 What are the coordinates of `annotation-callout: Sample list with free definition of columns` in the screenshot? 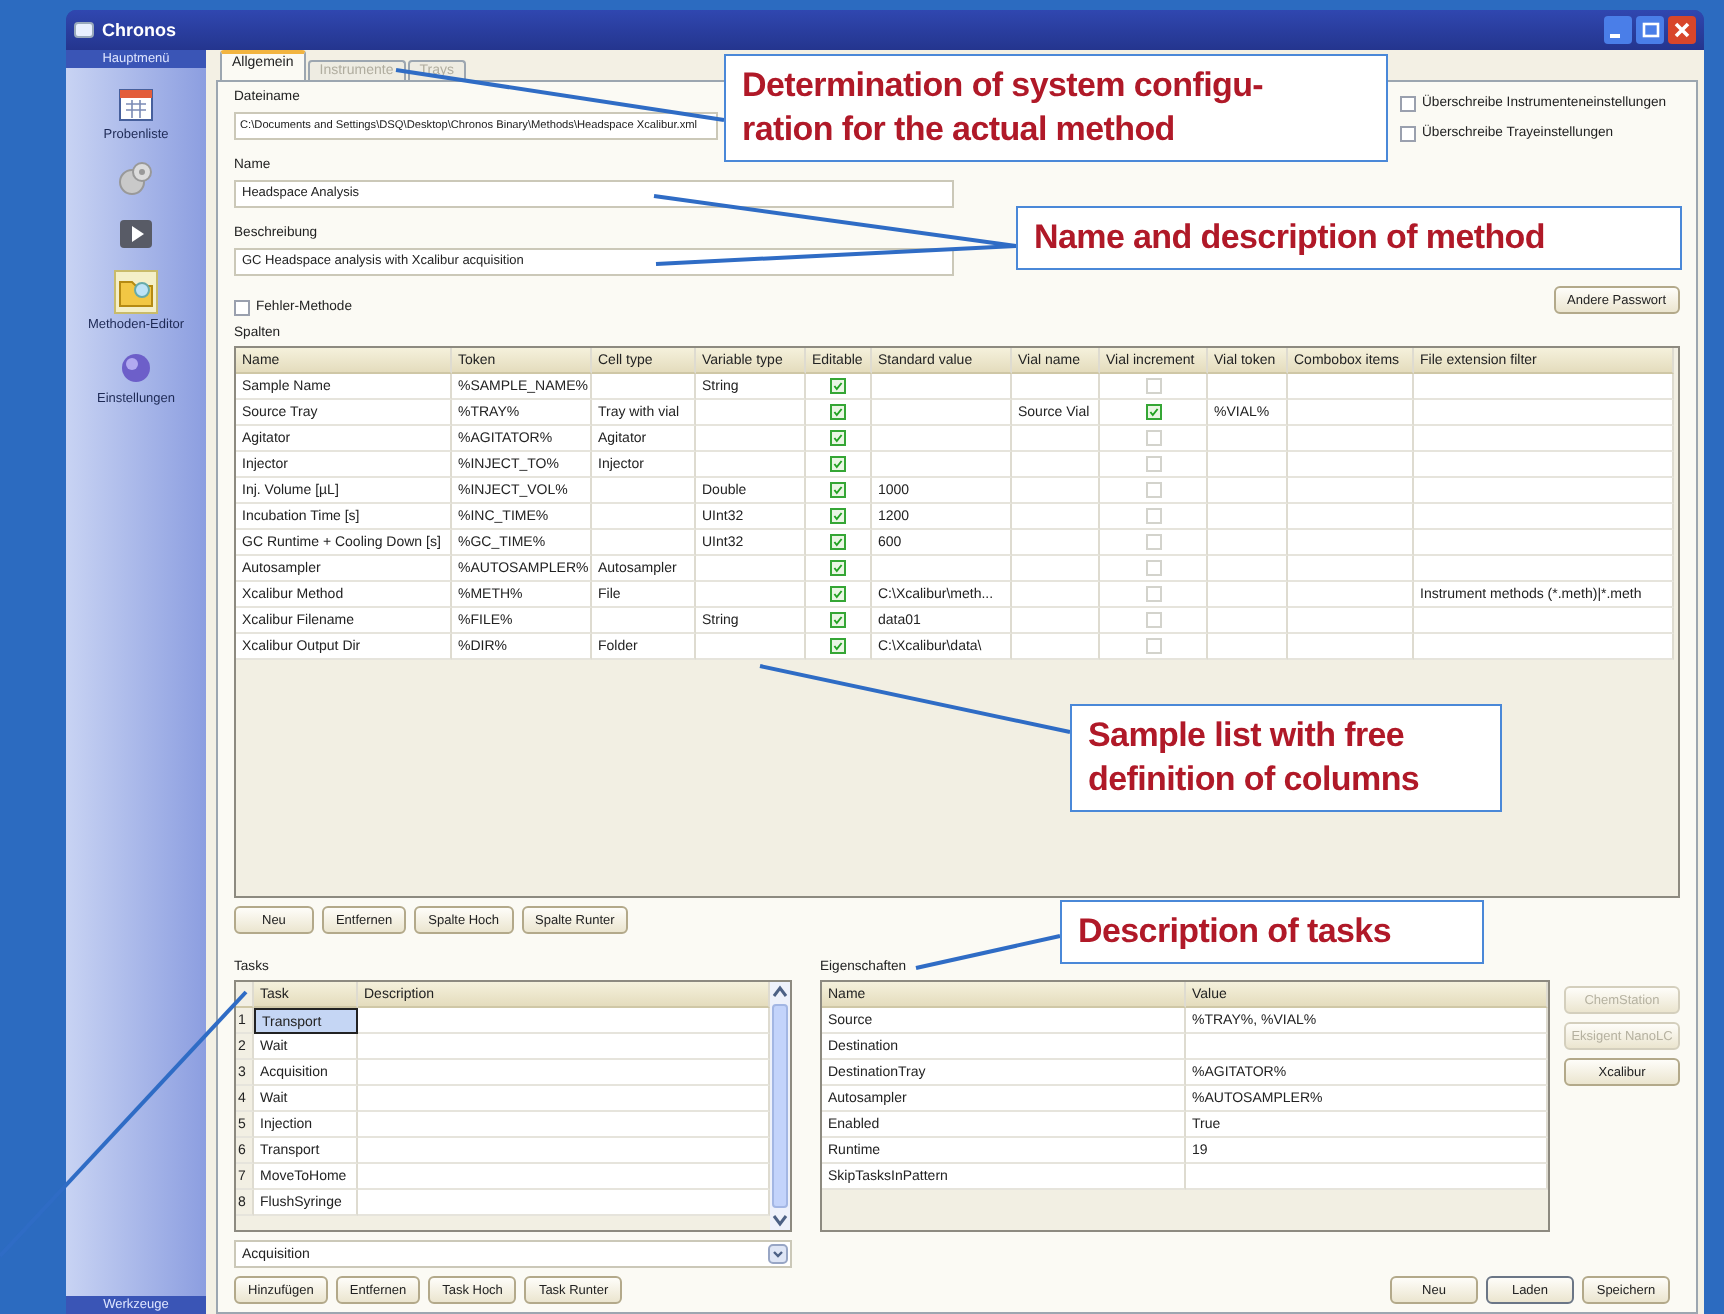 It's located at (1286, 758).